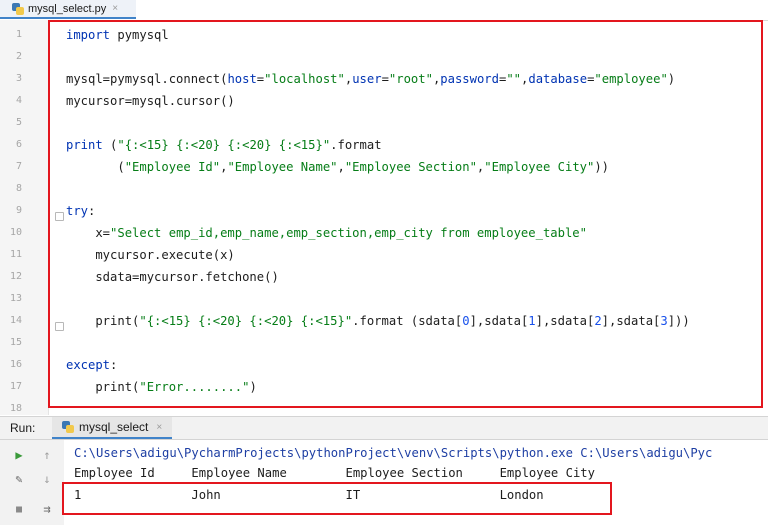  Describe the element at coordinates (161, 387) in the screenshot. I see `code-line-17: print("Error........")` at that location.